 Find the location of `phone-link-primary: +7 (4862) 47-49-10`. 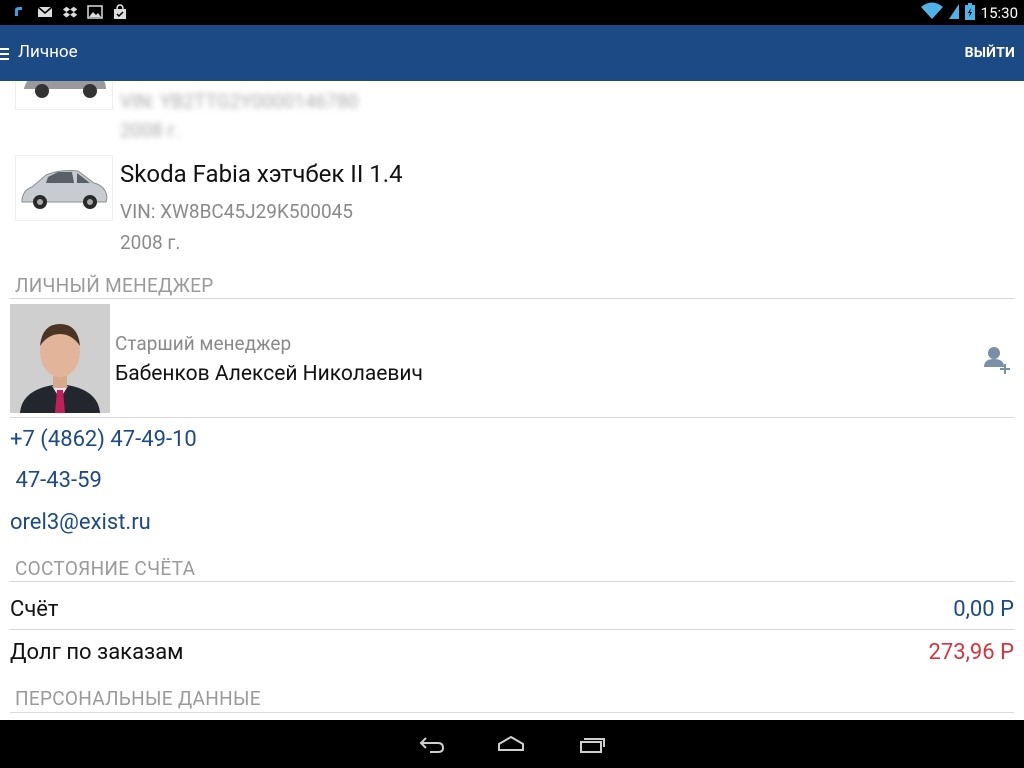

phone-link-primary: +7 (4862) 47-49-10 is located at coordinates (103, 439).